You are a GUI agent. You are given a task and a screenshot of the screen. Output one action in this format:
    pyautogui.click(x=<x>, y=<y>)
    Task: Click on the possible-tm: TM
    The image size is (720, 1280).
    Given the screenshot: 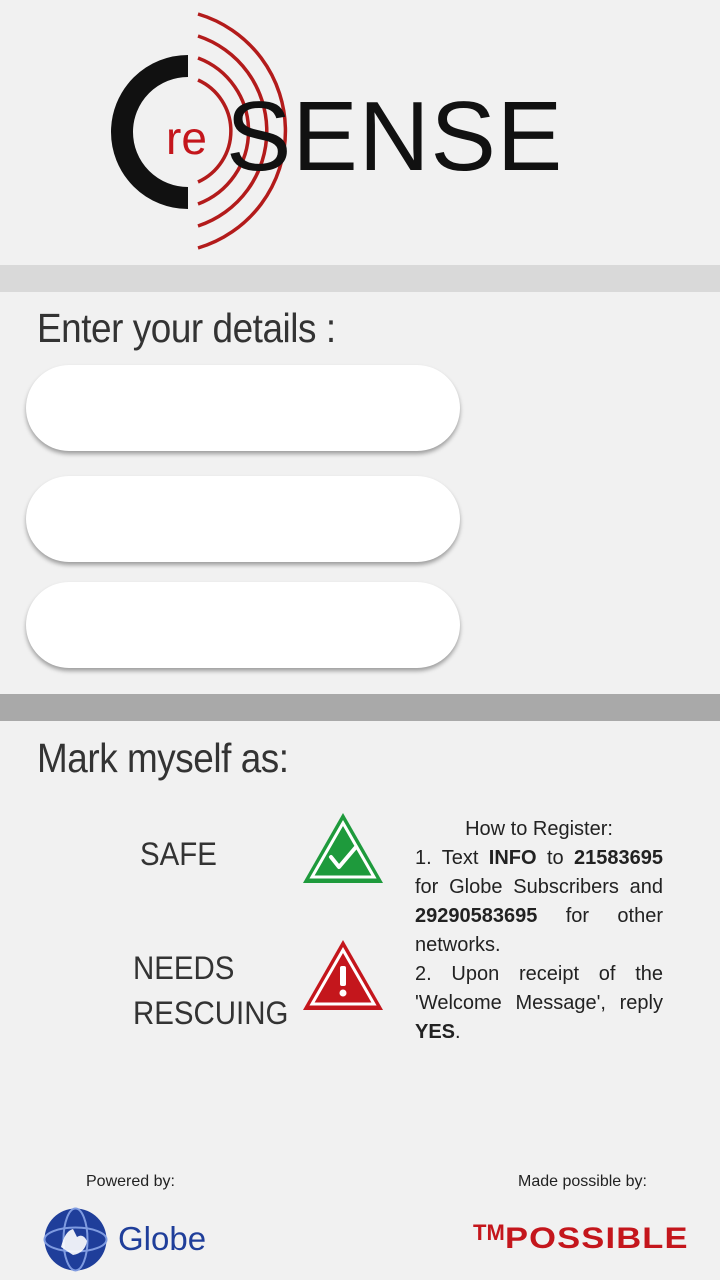 What is the action you would take?
    pyautogui.click(x=489, y=1232)
    